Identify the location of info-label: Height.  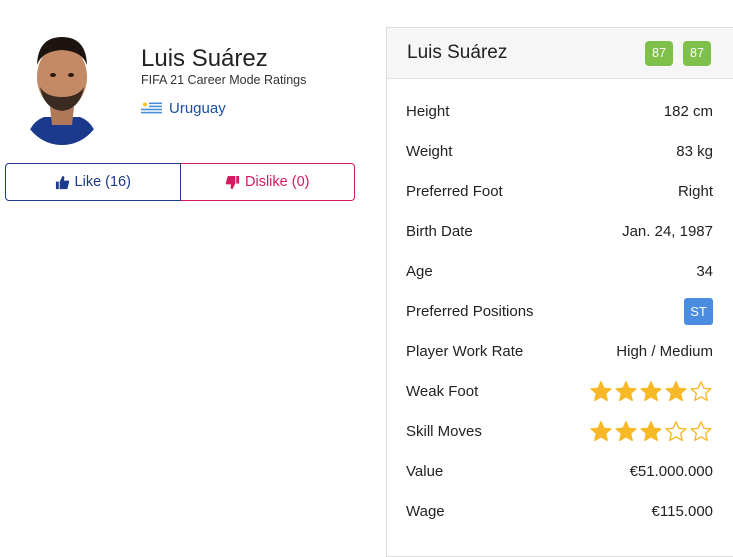
(428, 111).